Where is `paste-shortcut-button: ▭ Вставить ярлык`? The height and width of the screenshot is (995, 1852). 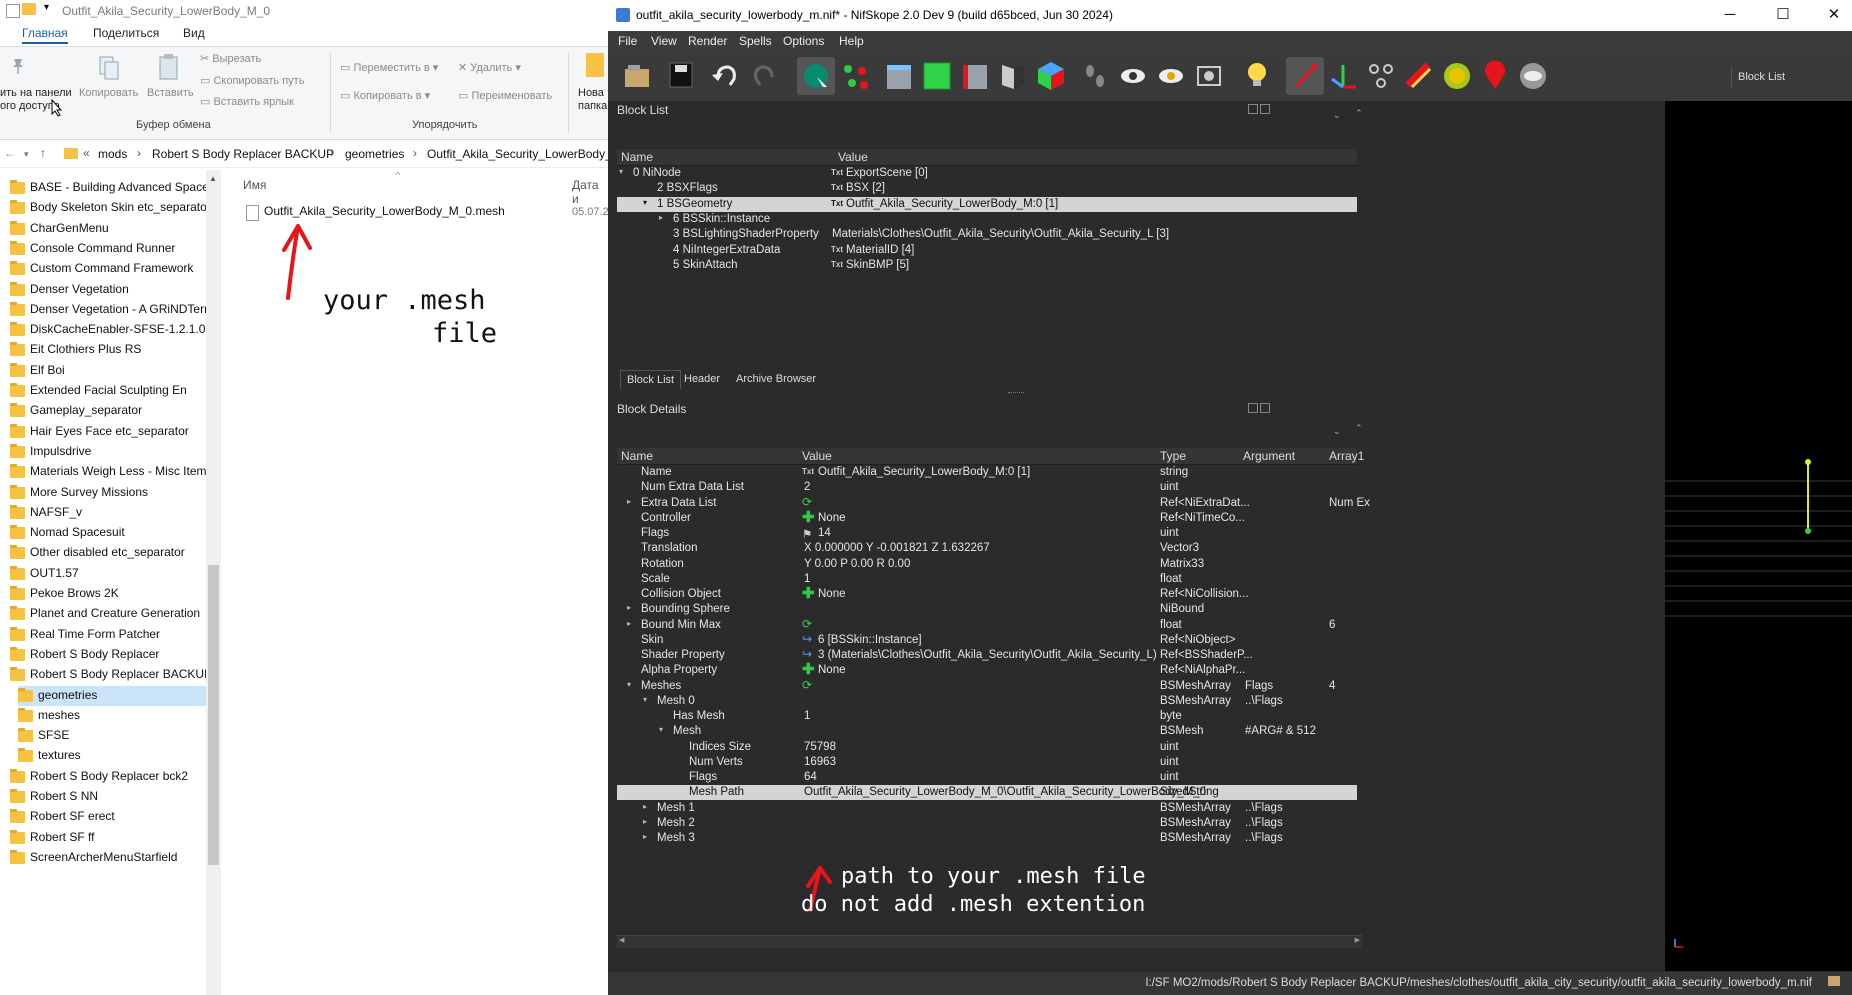
paste-shortcut-button: ▭ Вставить ярлык is located at coordinates (247, 101).